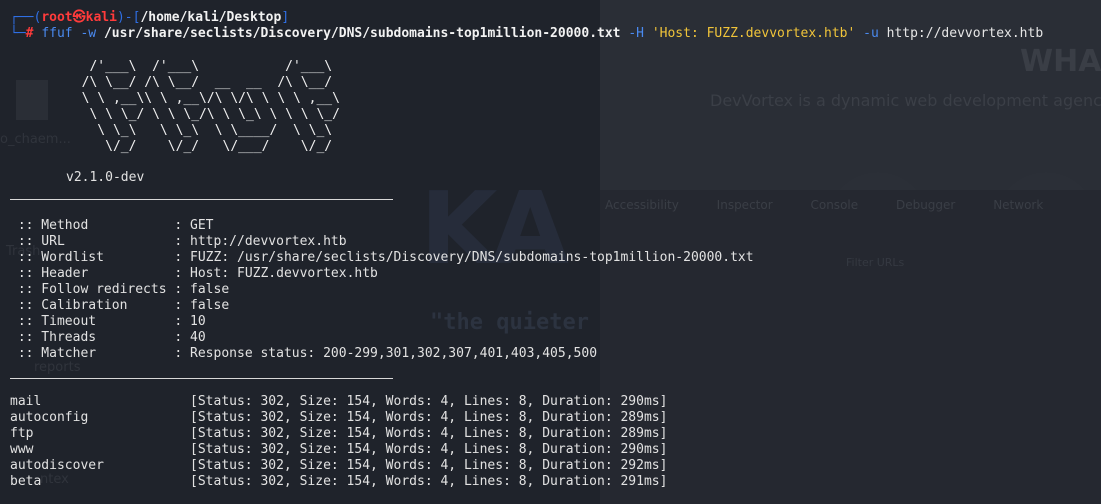 This screenshot has height=504, width=1101. What do you see at coordinates (211, 17) in the screenshot?
I see `prompt-path: /home/kali/Desktop` at bounding box center [211, 17].